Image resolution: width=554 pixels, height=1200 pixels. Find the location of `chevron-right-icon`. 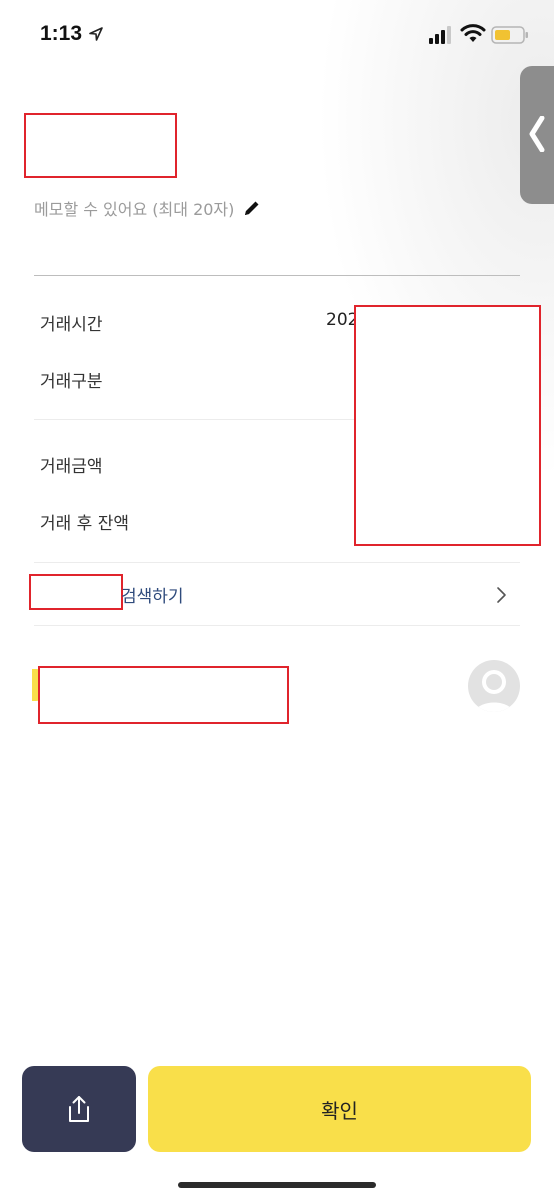

chevron-right-icon is located at coordinates (501, 595).